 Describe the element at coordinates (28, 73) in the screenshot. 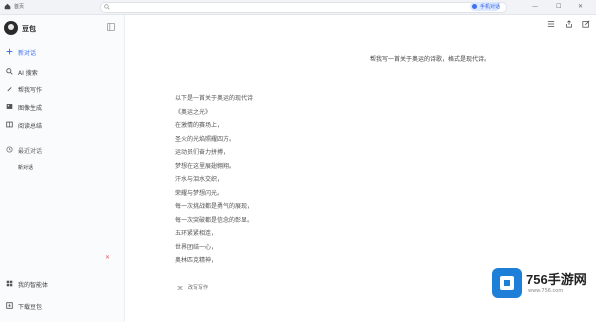

I see `sidebar-item-label: AI 搜索` at that location.